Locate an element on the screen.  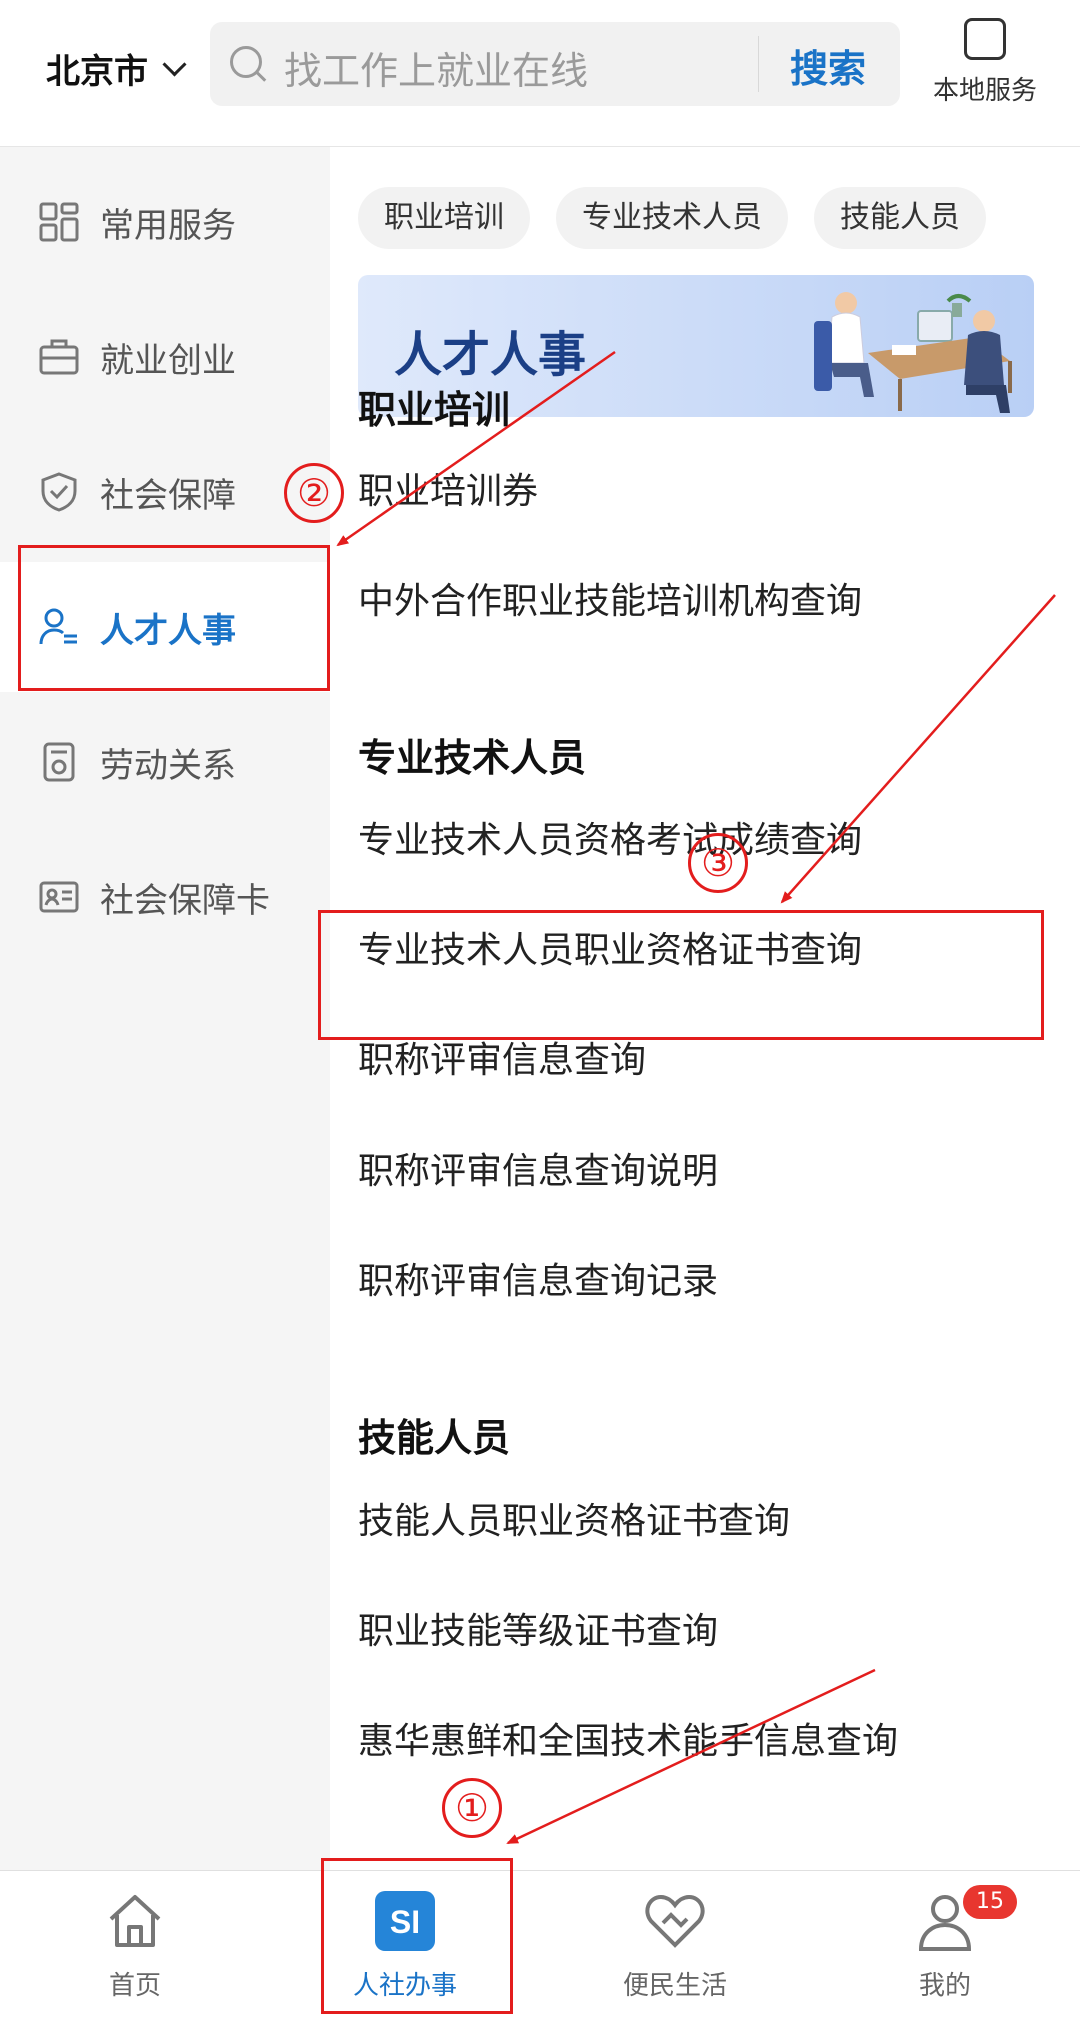
local-service-label: 本地服务 is located at coordinates (984, 91).